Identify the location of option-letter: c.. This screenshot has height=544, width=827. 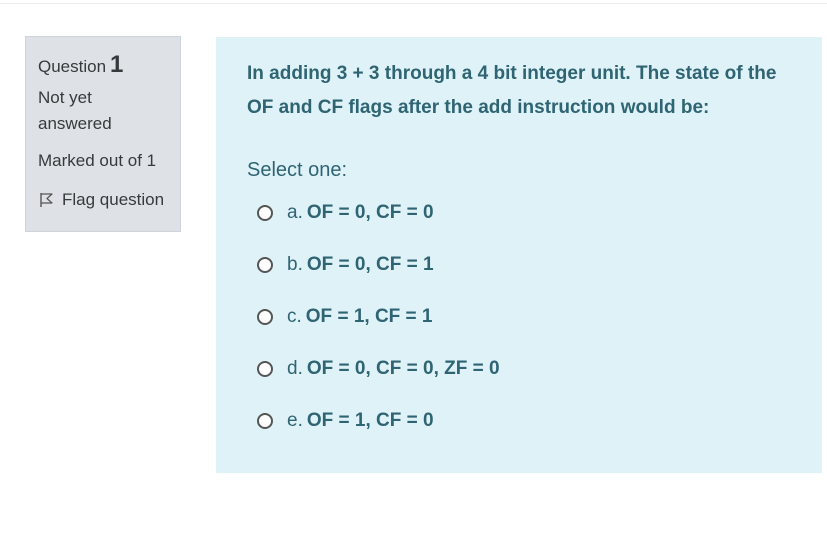
(294, 316).